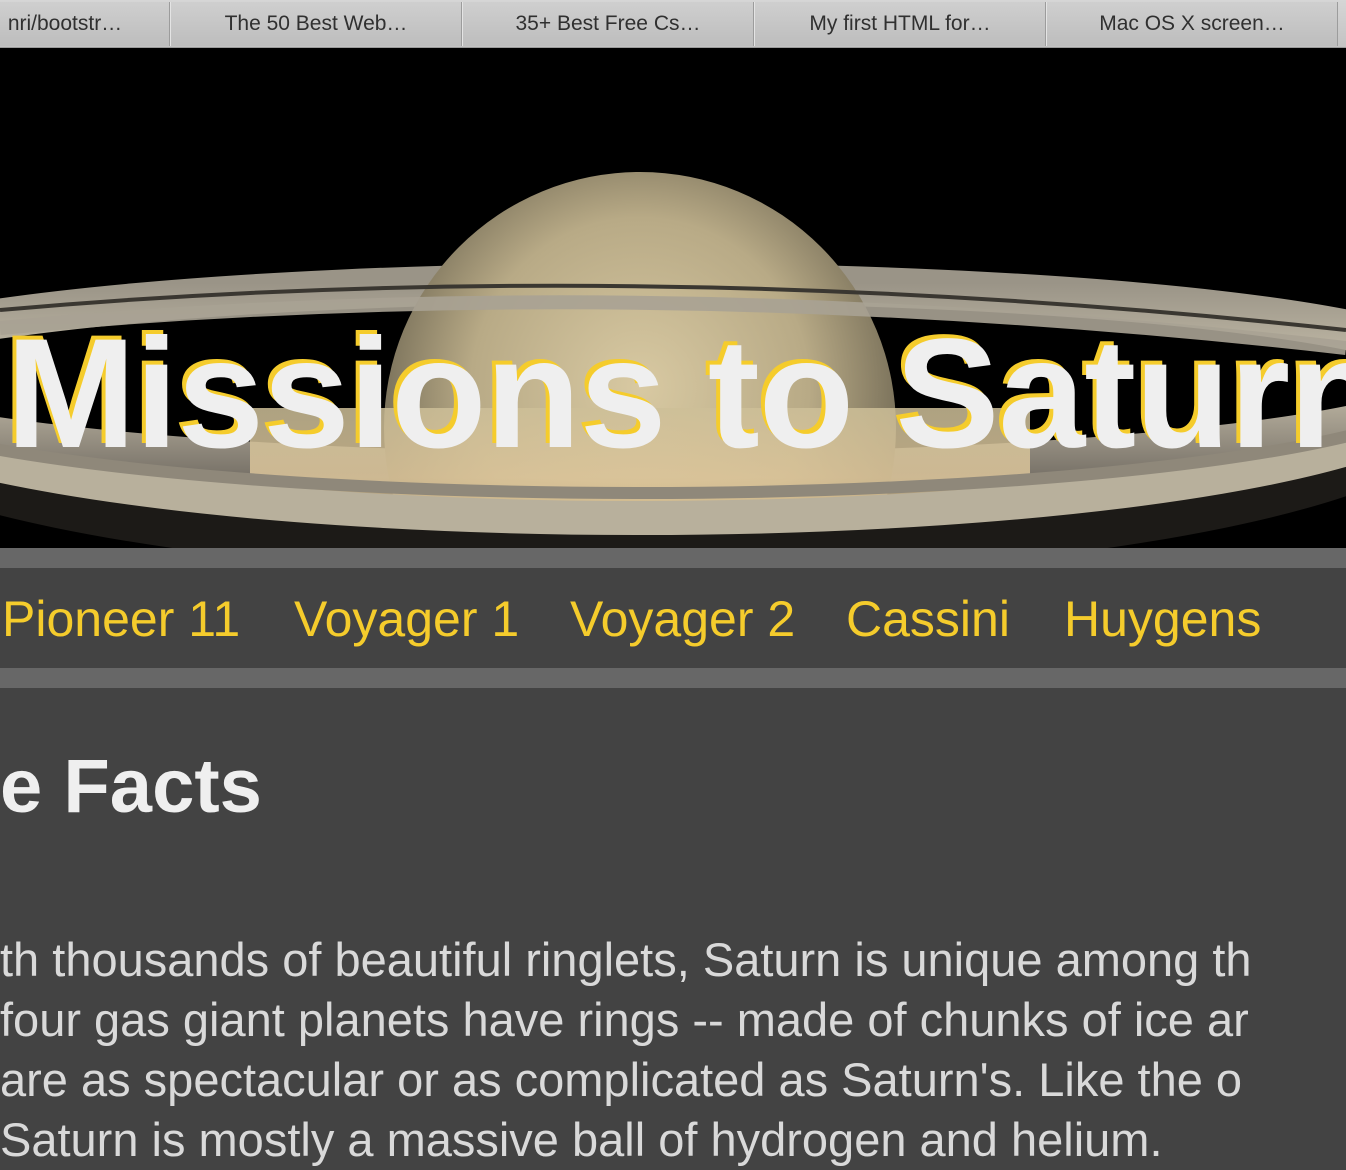  Describe the element at coordinates (682, 619) in the screenshot. I see `nav-link-voyager-2: Voyager 2` at that location.